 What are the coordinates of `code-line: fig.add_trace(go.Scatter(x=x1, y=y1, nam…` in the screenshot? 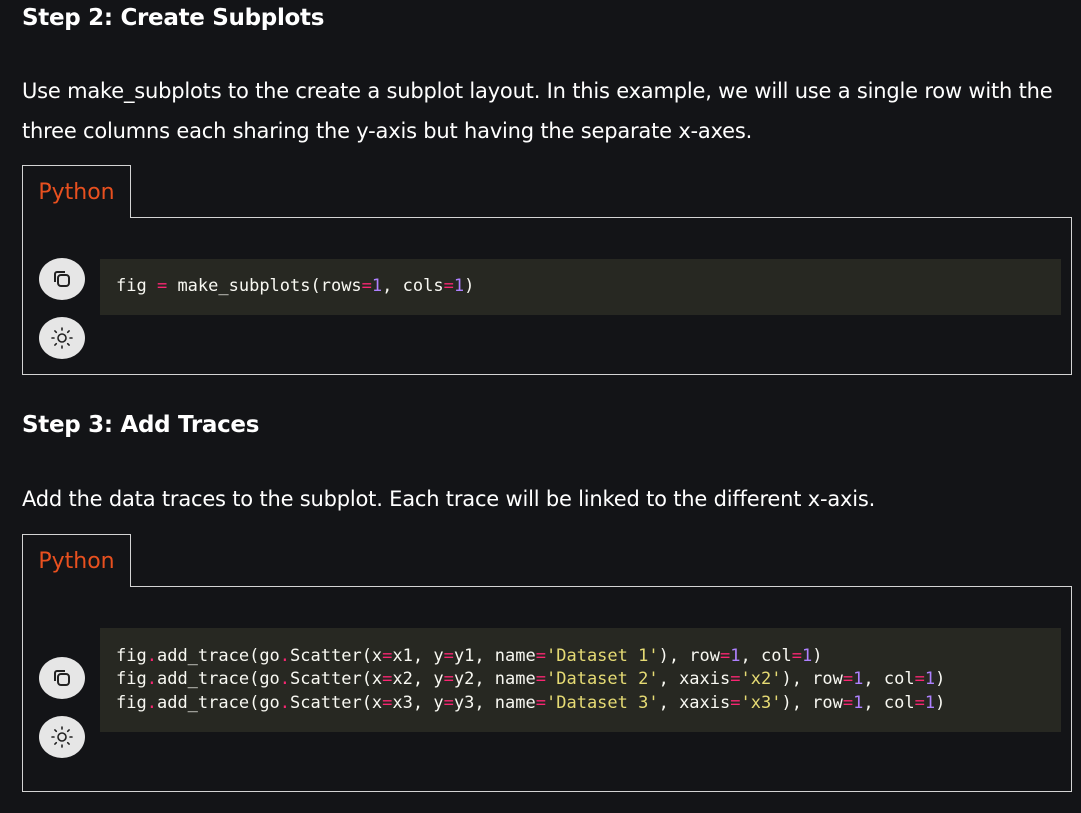 It's located at (469, 655).